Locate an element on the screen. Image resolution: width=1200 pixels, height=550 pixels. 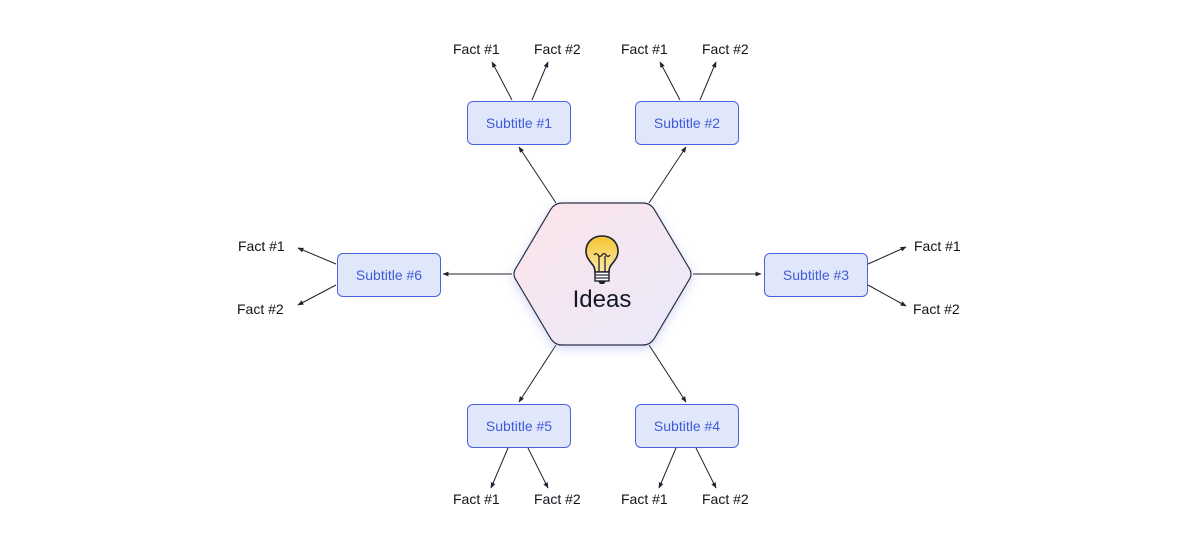
fact-s5-1: Fact #1 is located at coordinates (476, 499).